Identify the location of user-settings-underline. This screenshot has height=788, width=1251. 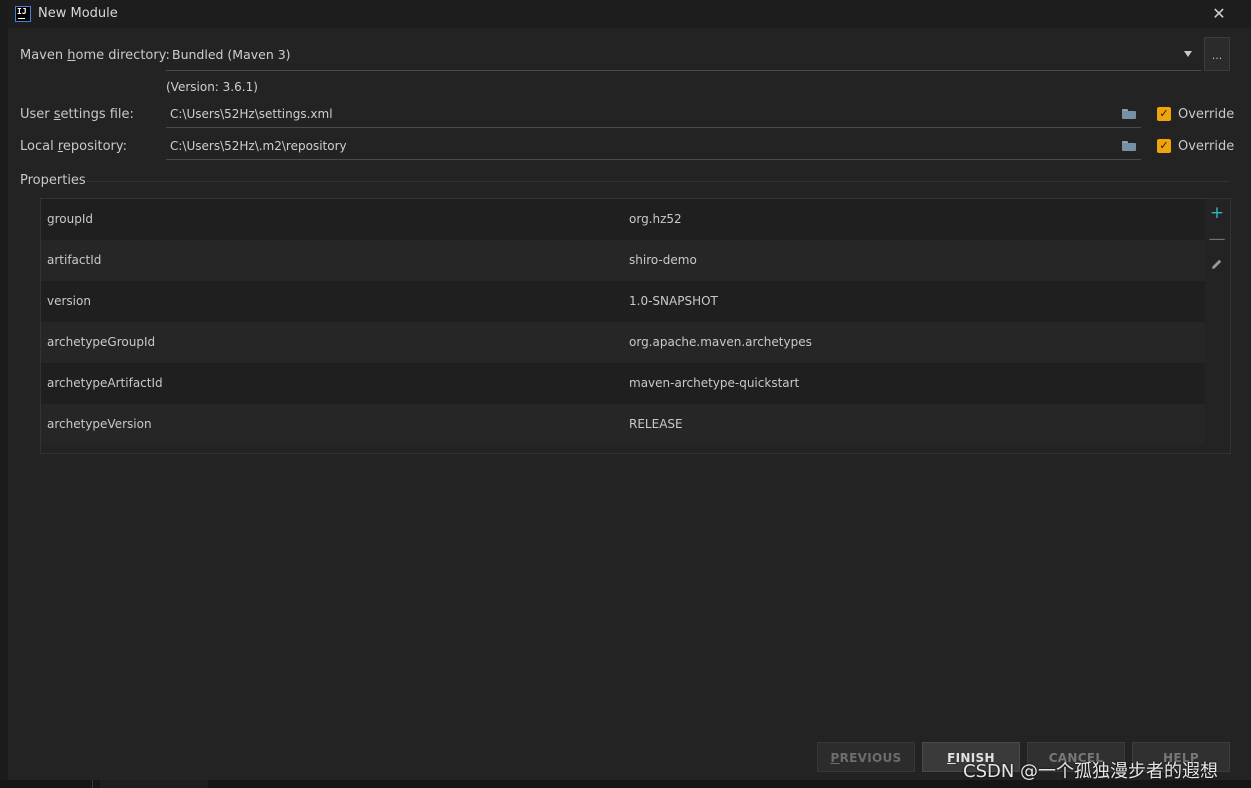
(653, 127).